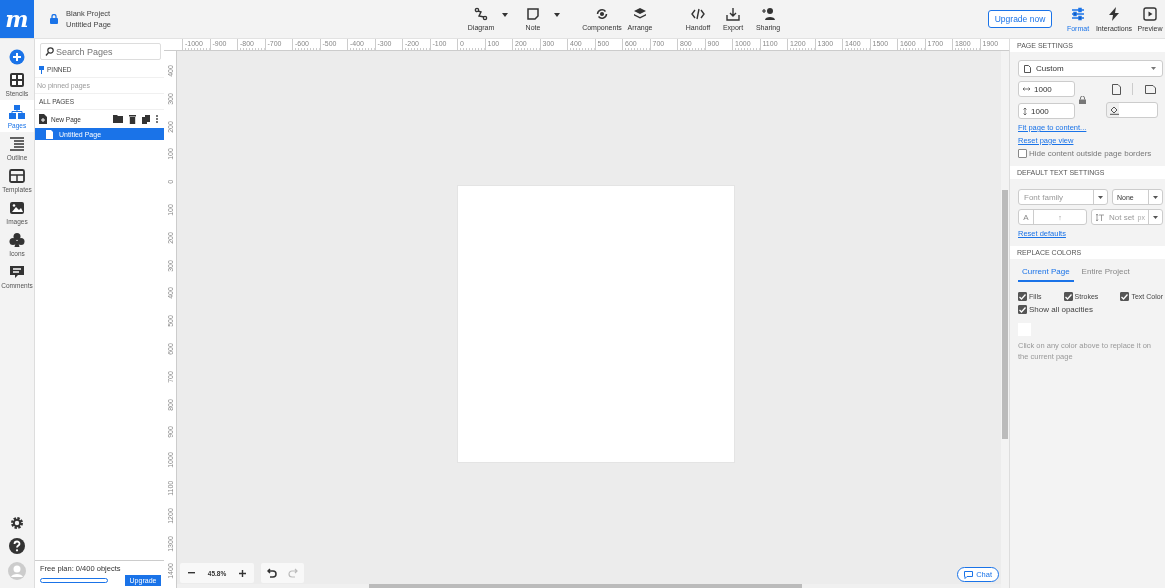  What do you see at coordinates (589, 586) in the screenshot?
I see `horizontal-scrollbar` at bounding box center [589, 586].